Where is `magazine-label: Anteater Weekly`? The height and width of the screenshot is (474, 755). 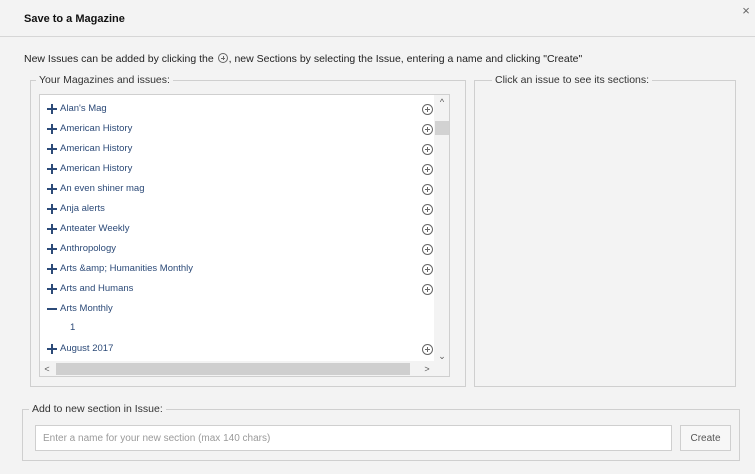 magazine-label: Anteater Weekly is located at coordinates (95, 228).